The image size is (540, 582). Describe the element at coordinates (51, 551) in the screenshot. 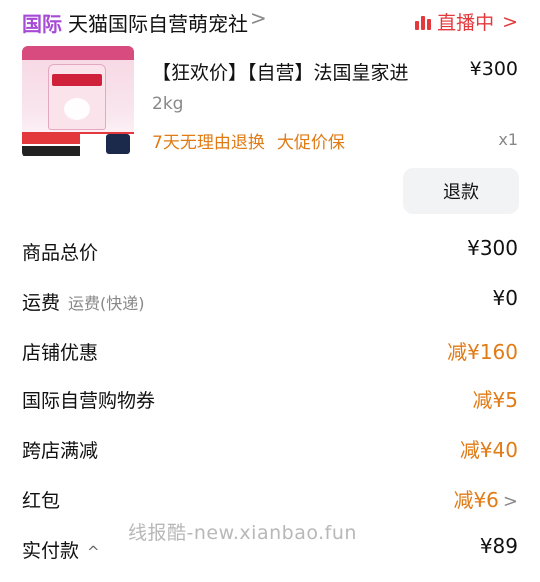

I see `row-label: 实付款` at that location.